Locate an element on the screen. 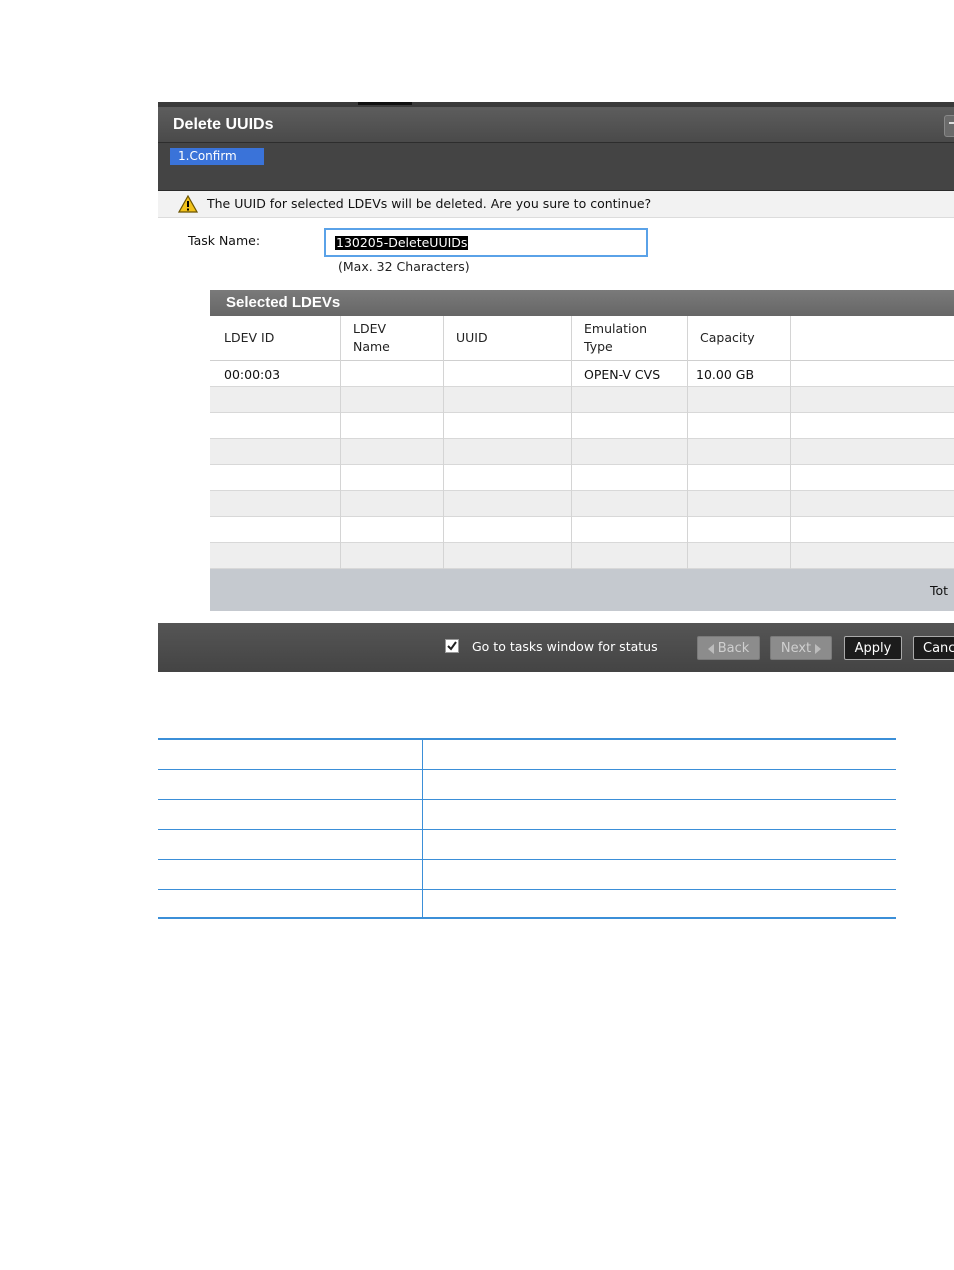 This screenshot has height=1270, width=954. wizard-steps-bar: 1.Confirm is located at coordinates (556, 167).